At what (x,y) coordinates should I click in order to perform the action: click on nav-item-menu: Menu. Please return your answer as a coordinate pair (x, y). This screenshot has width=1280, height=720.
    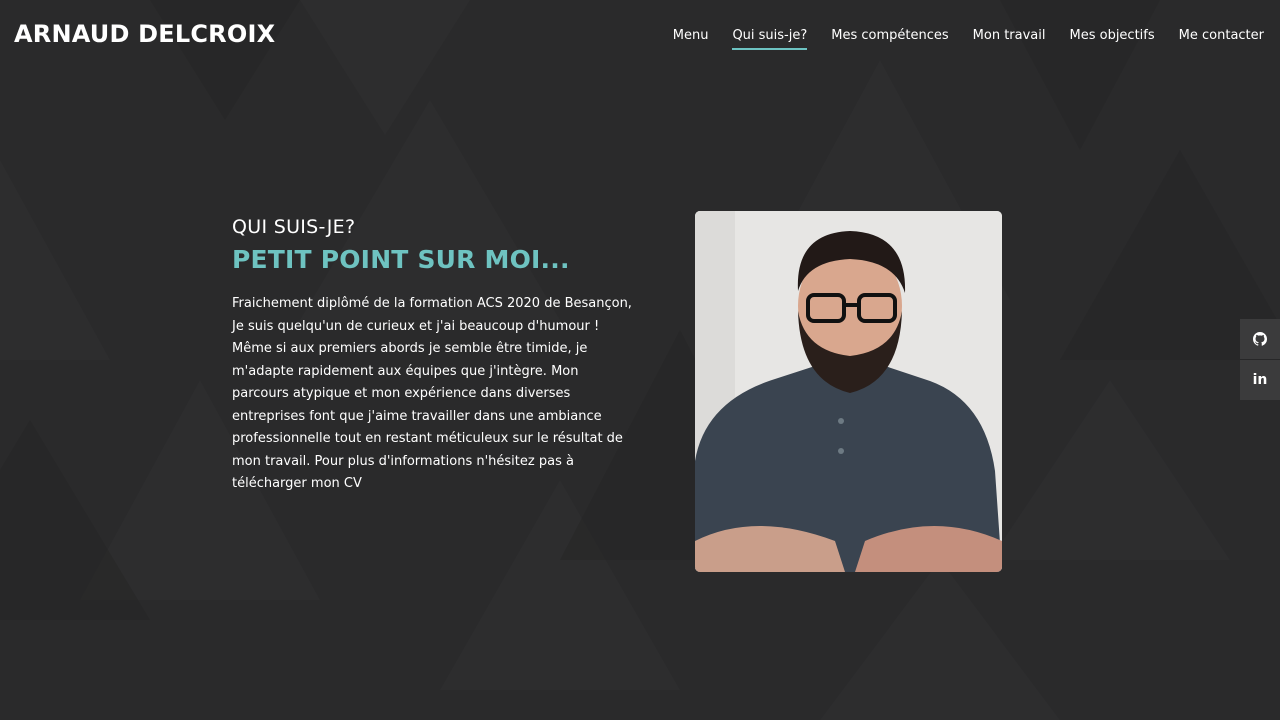
    Looking at the image, I should click on (691, 37).